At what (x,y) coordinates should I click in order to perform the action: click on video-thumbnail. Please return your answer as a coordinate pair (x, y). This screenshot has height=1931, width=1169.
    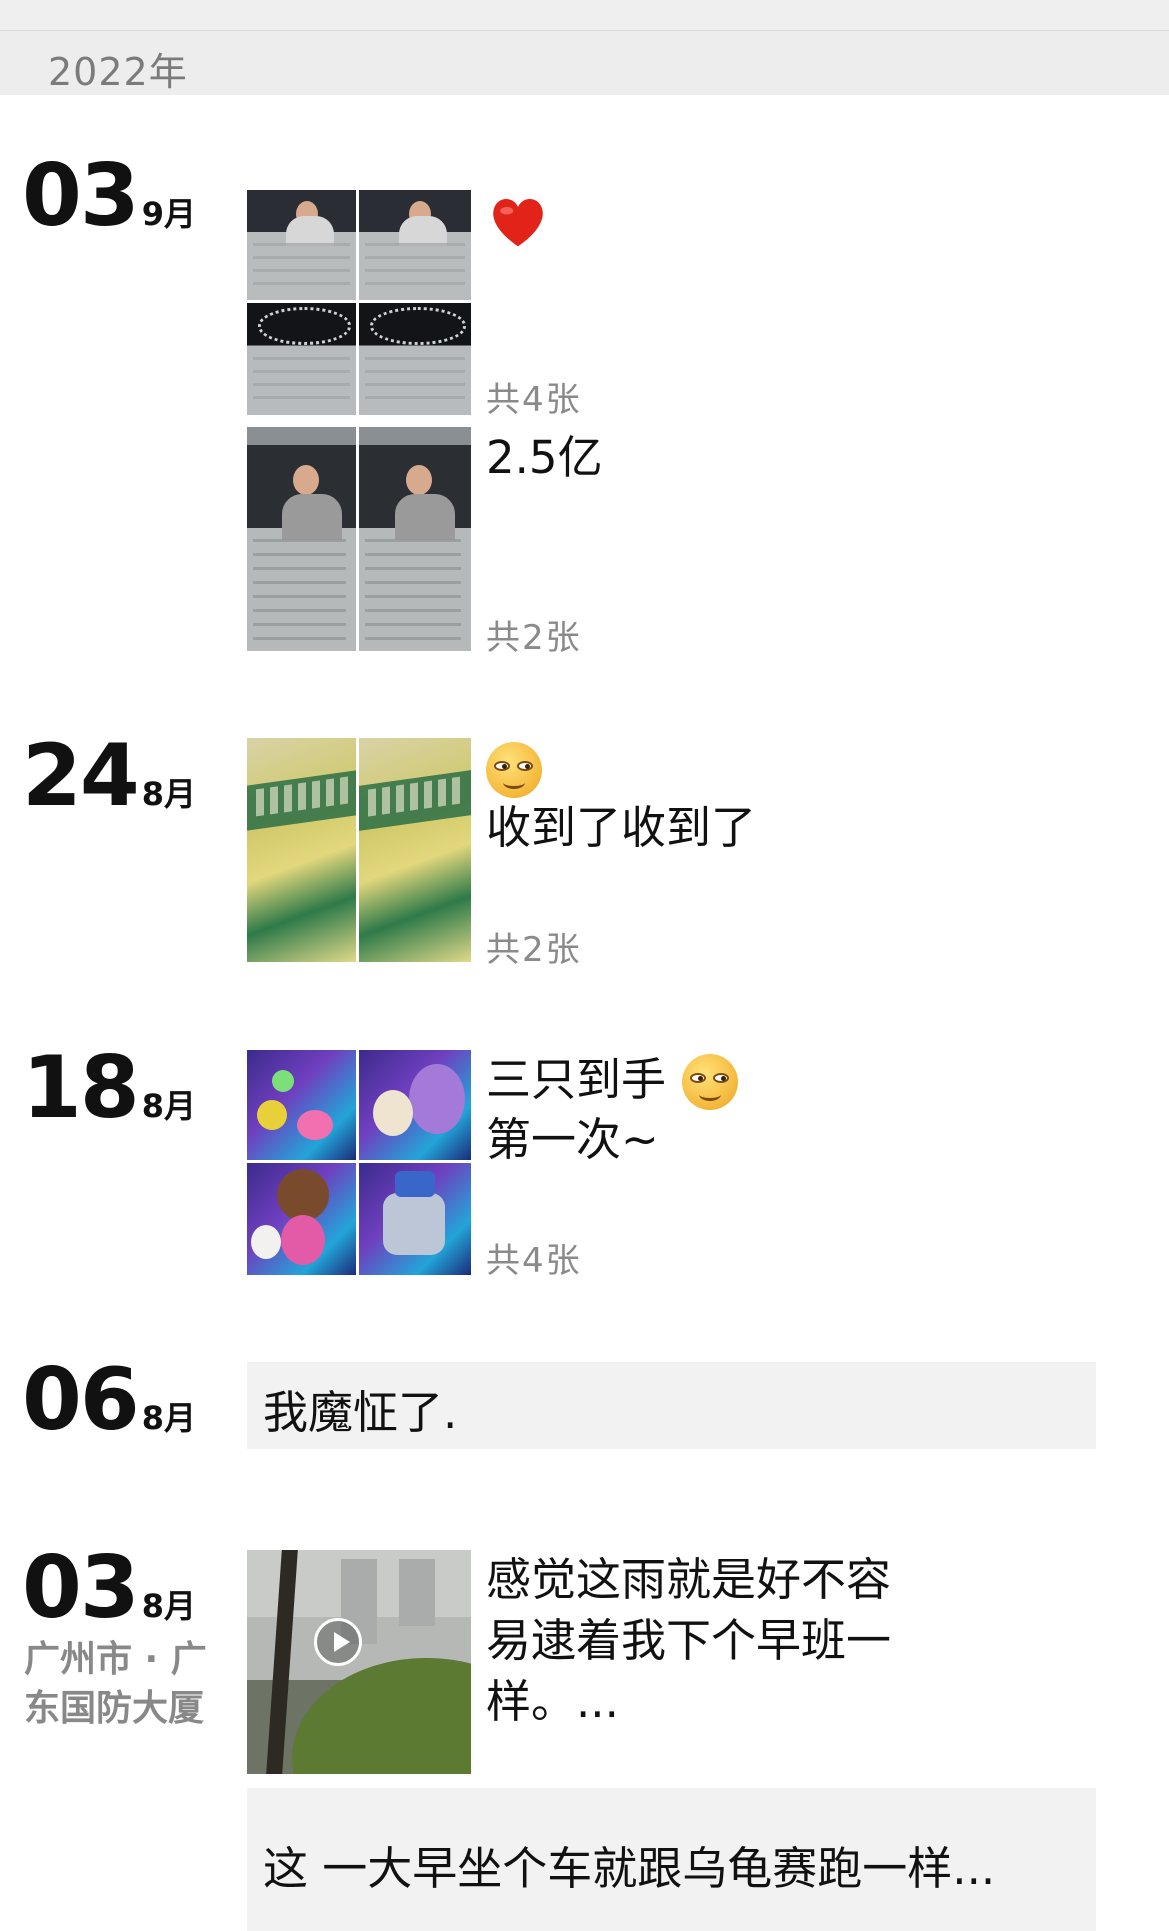
    Looking at the image, I should click on (359, 1662).